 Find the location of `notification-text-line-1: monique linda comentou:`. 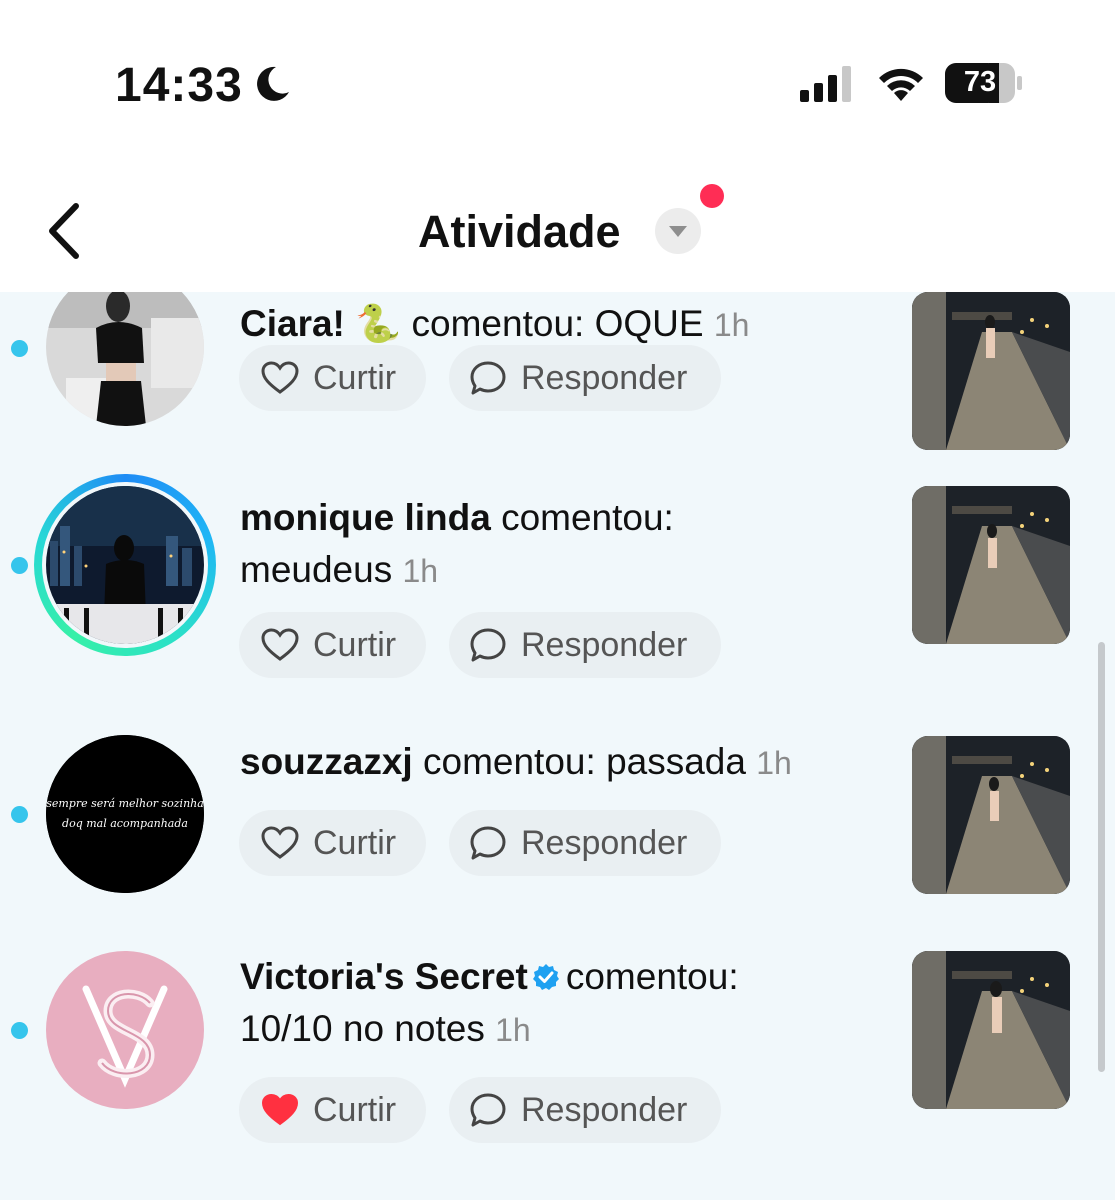

notification-text-line-1: monique linda comentou: is located at coordinates (457, 518).